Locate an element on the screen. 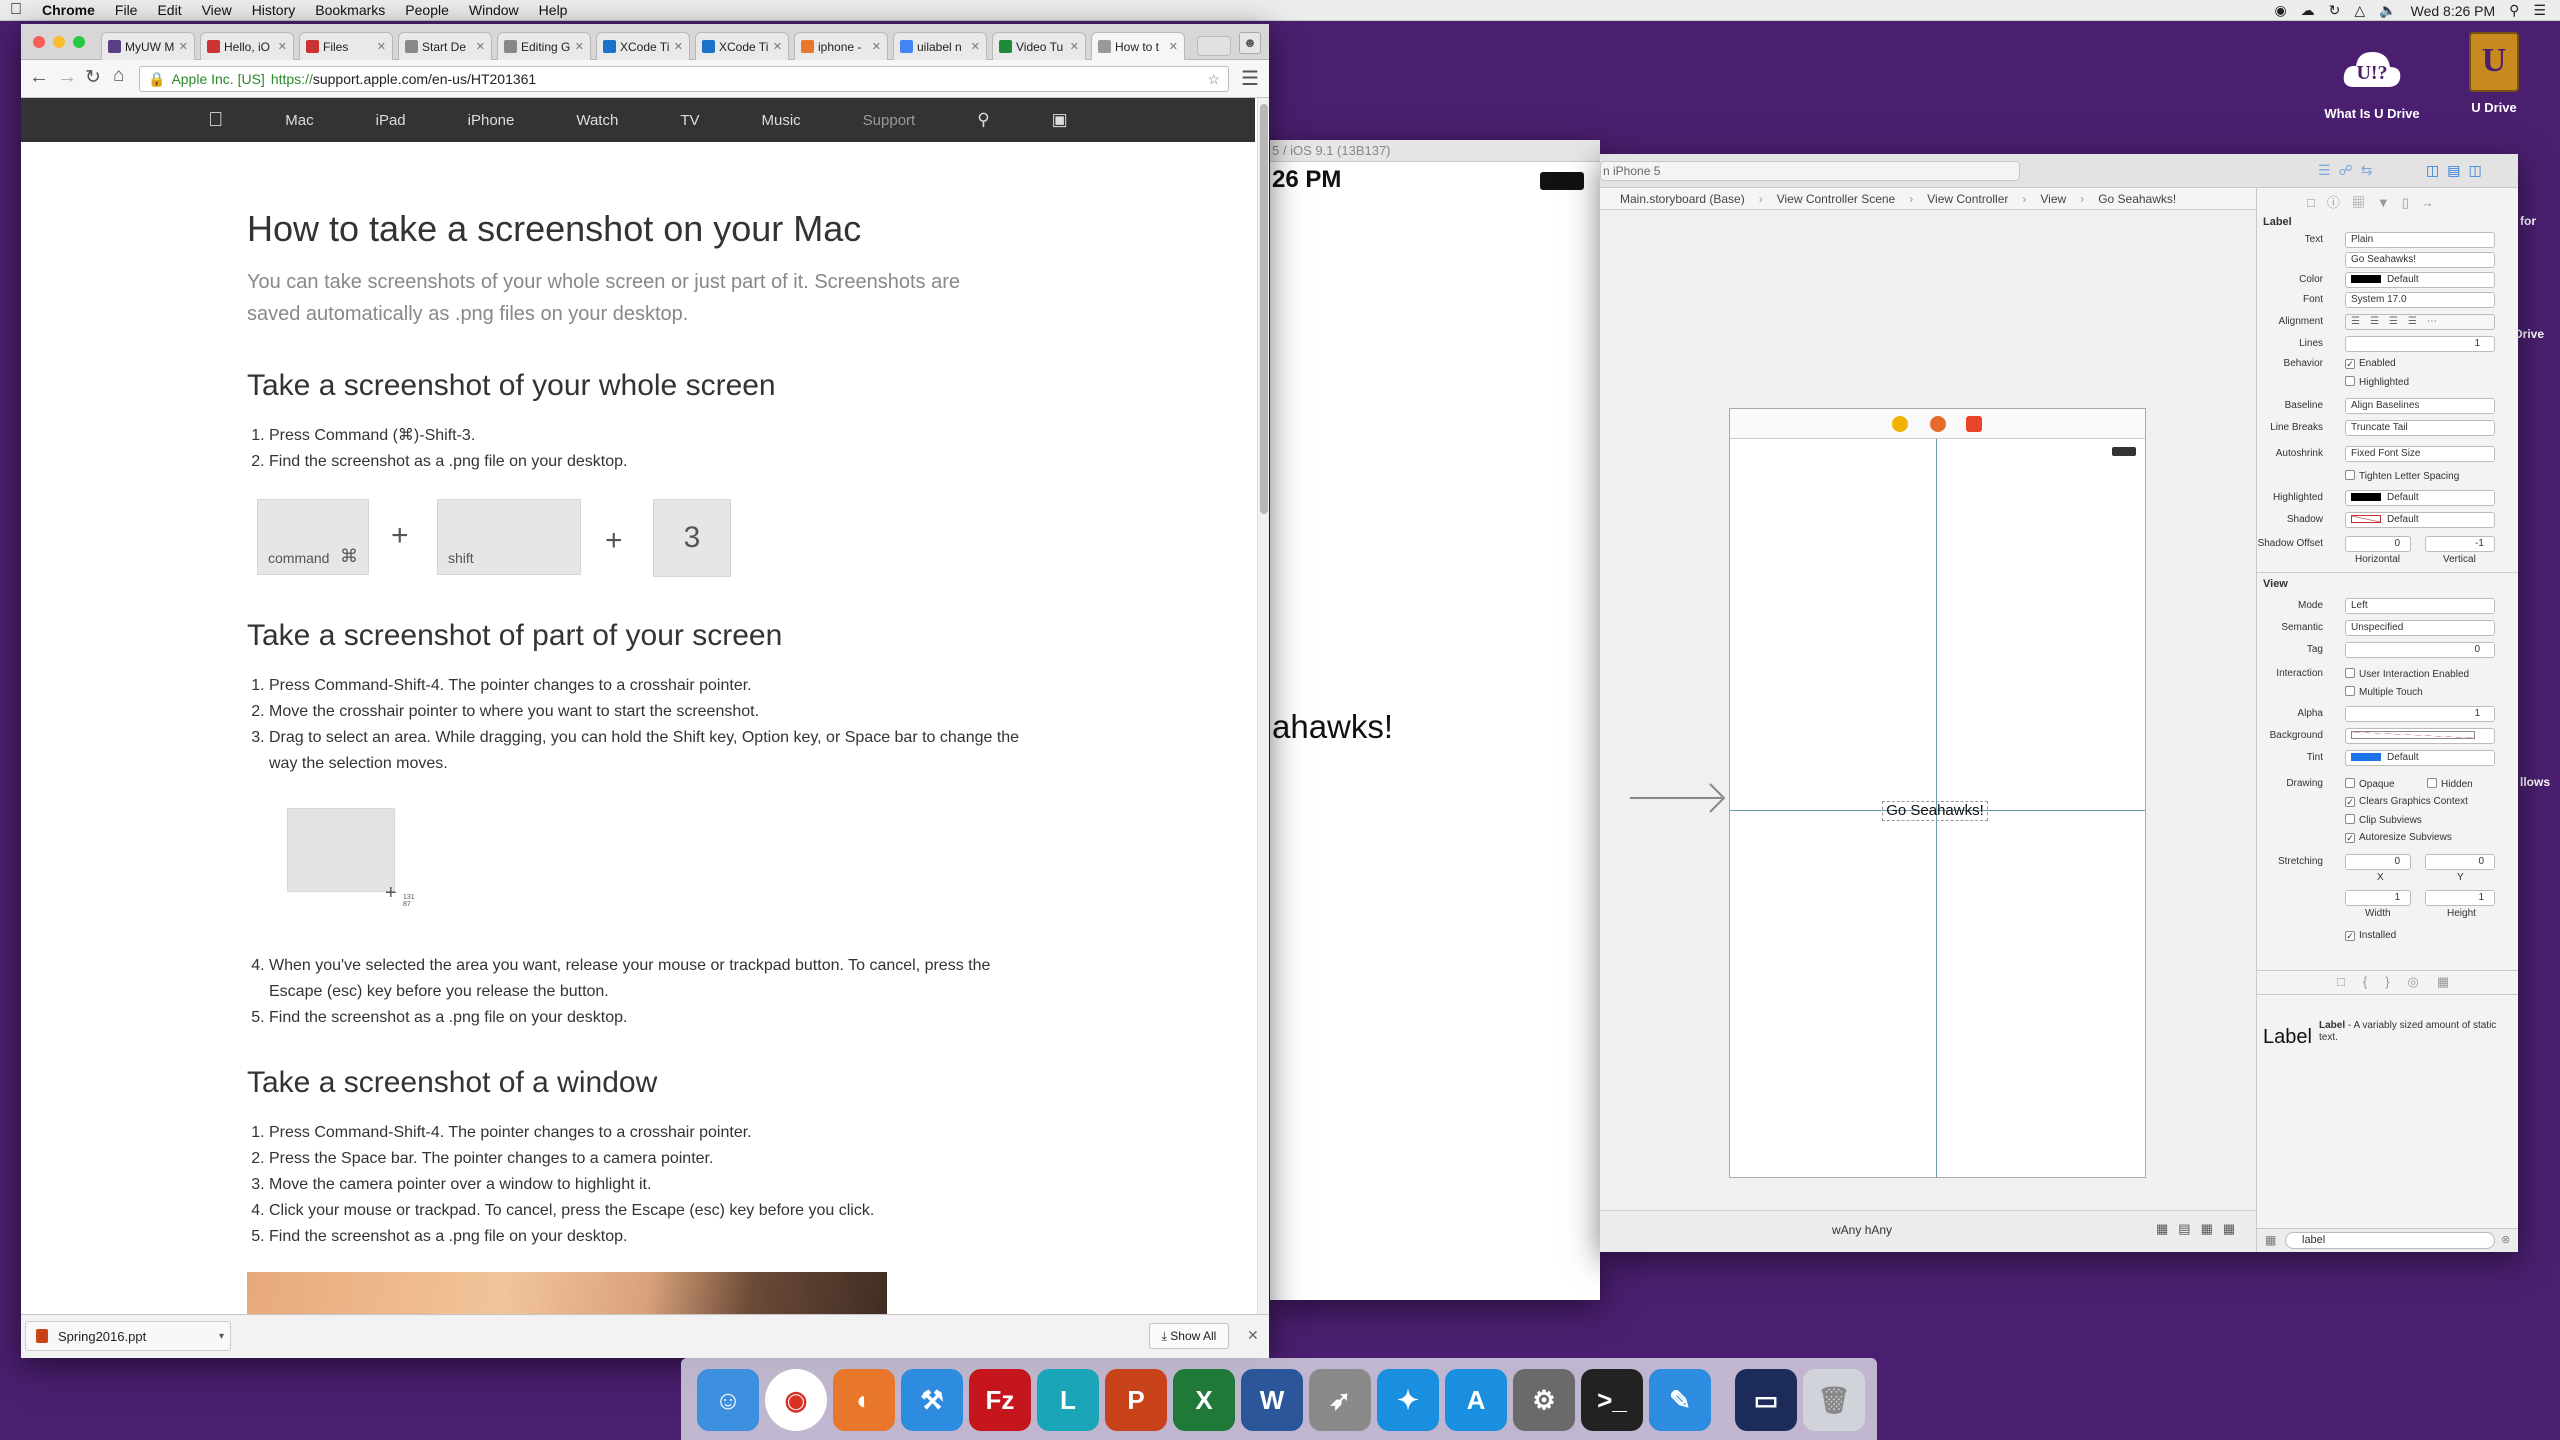 This screenshot has width=2560, height=1440. stretch-y-field: 0 is located at coordinates (2460, 862).